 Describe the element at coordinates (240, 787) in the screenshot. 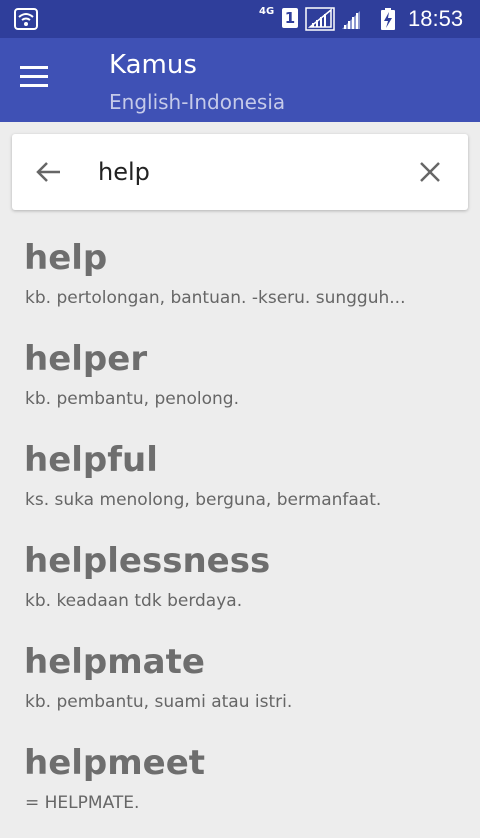

I see `result-item: helpmeet = HELPMATE.` at that location.